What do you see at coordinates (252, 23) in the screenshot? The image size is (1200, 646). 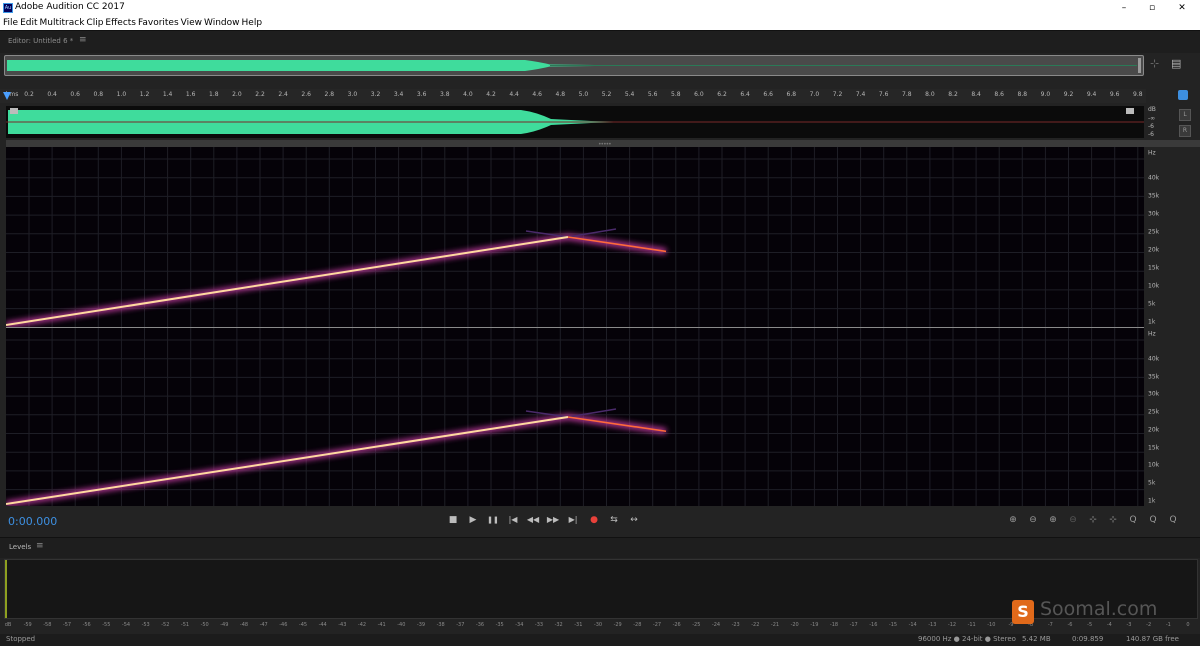 I see `menu-help: Help` at bounding box center [252, 23].